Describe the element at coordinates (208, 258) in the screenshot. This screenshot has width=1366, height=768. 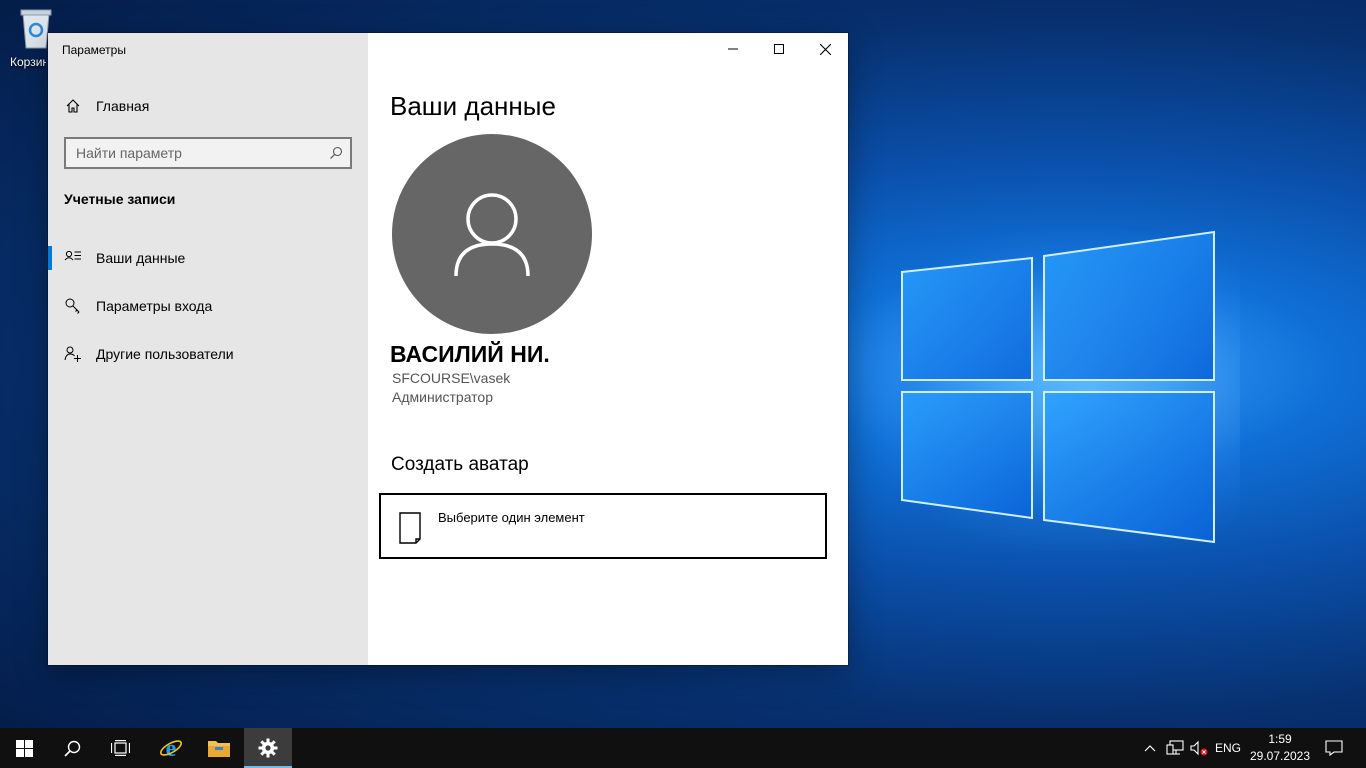
I see `sidebar-item-your-info: Ваши данные` at that location.